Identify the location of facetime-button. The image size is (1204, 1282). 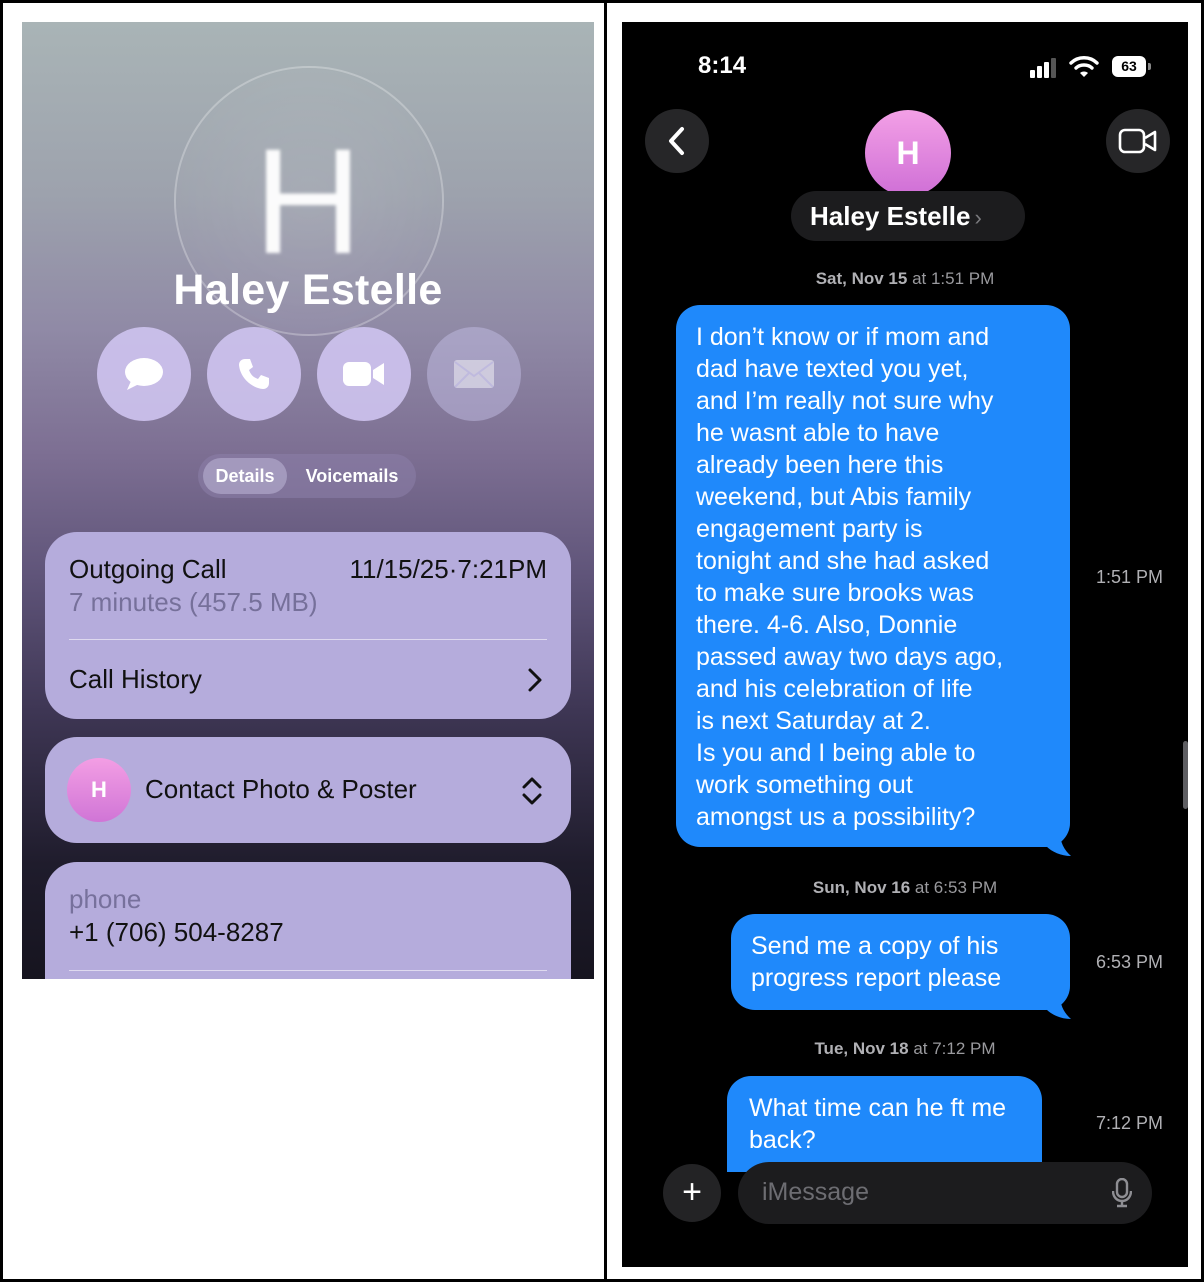
(1138, 141).